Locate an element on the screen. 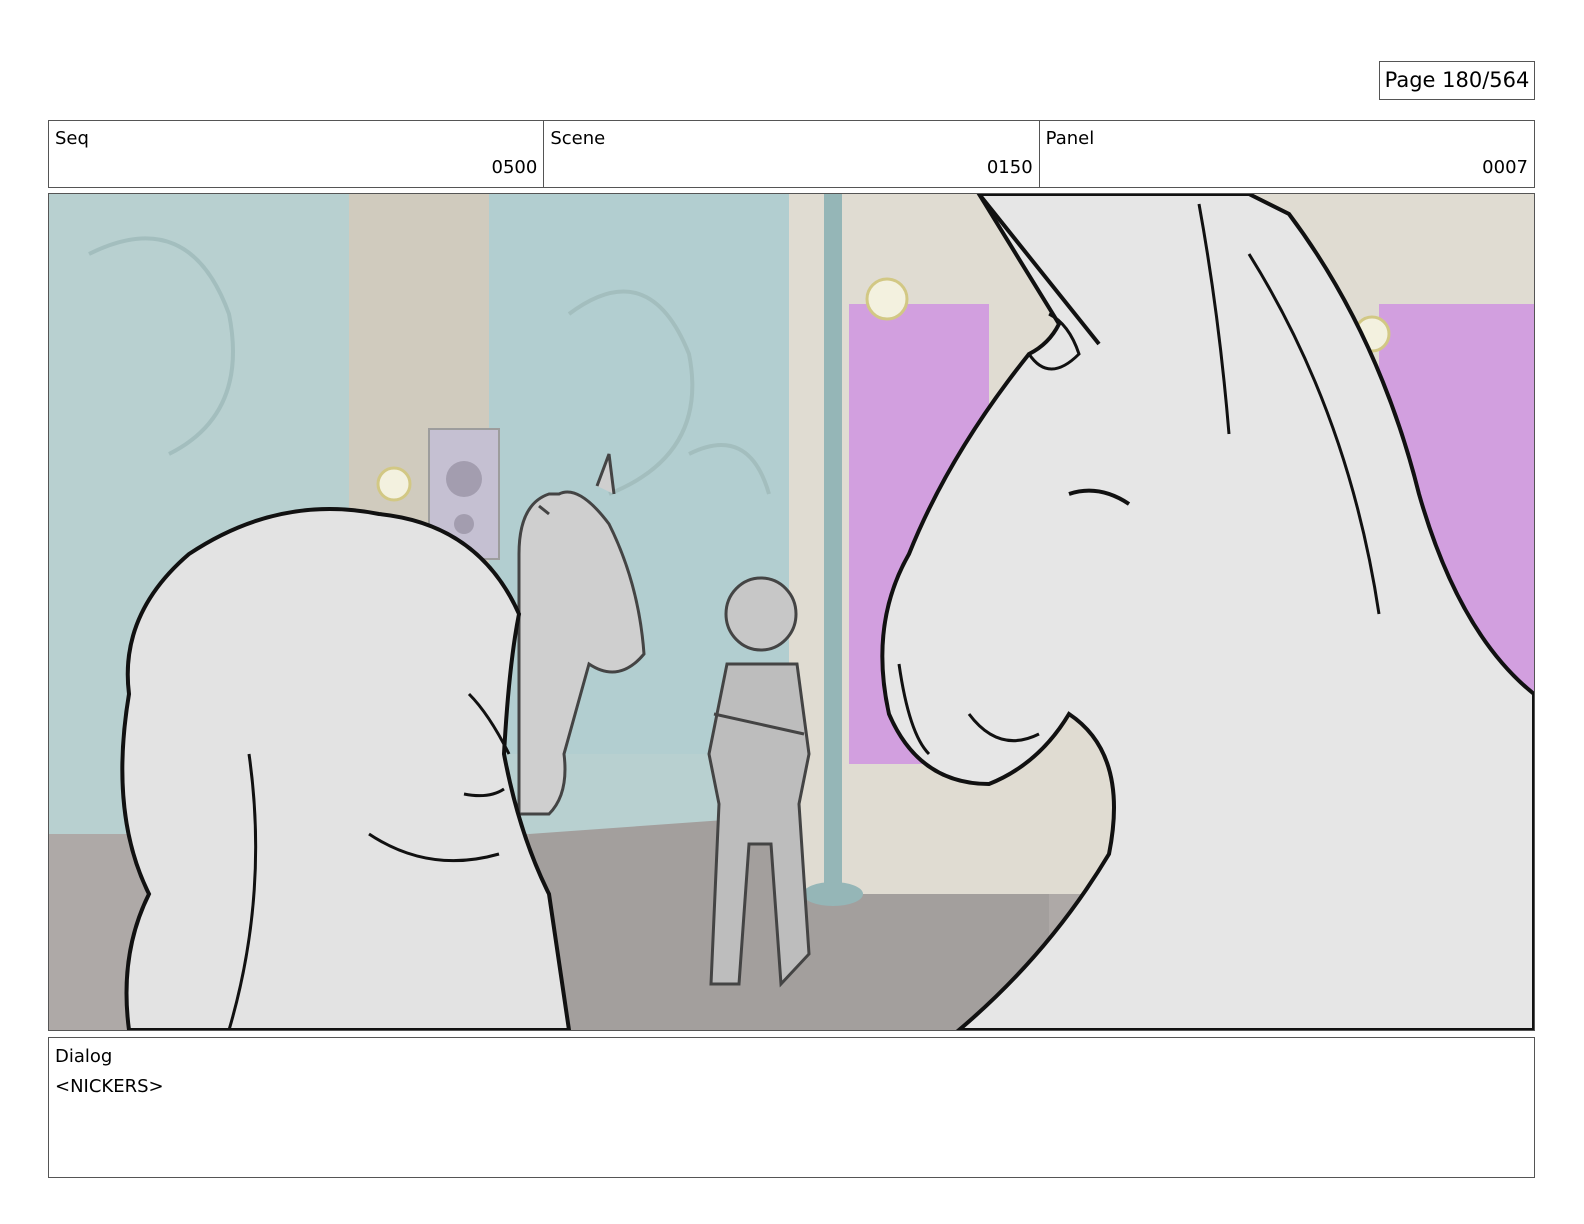  panel-info-header: Seq 0500 Scene 0150 Panel 0007 is located at coordinates (791, 154).